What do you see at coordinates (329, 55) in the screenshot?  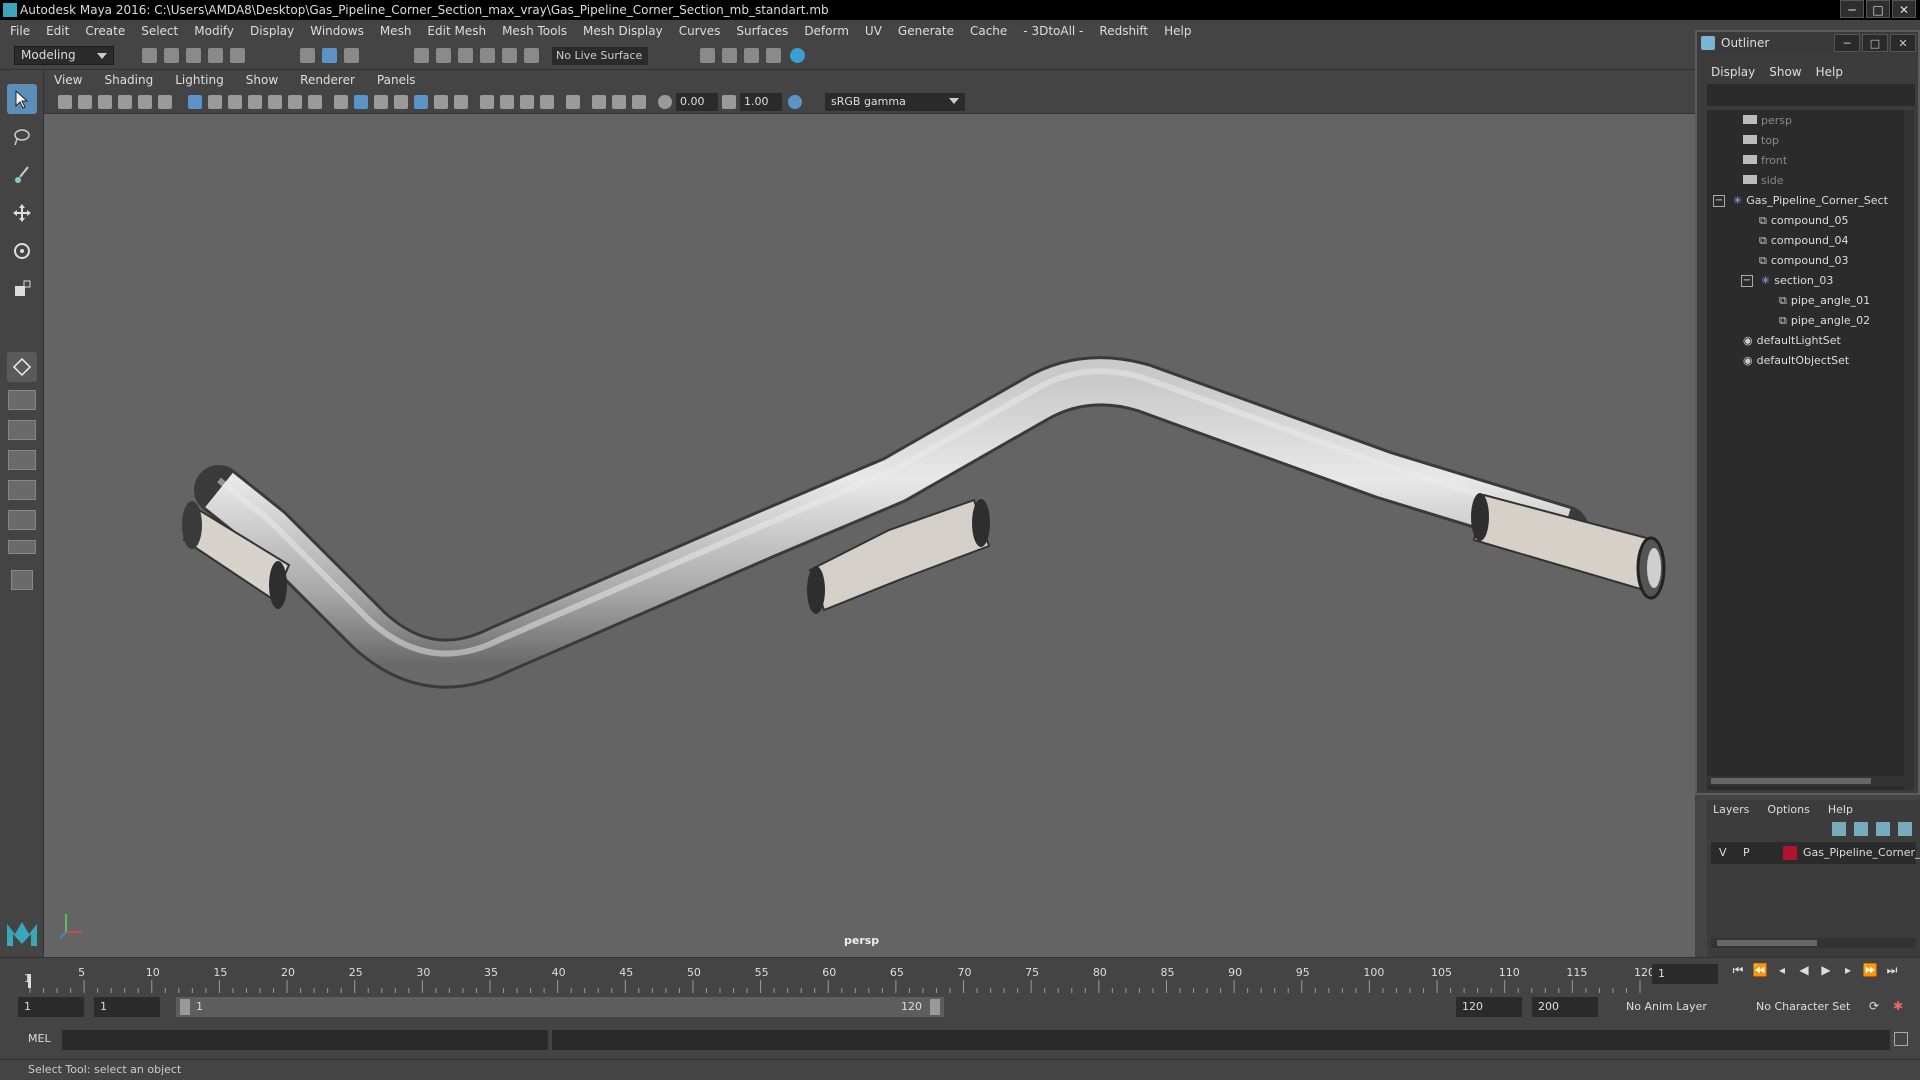 I see `select-object-icon` at bounding box center [329, 55].